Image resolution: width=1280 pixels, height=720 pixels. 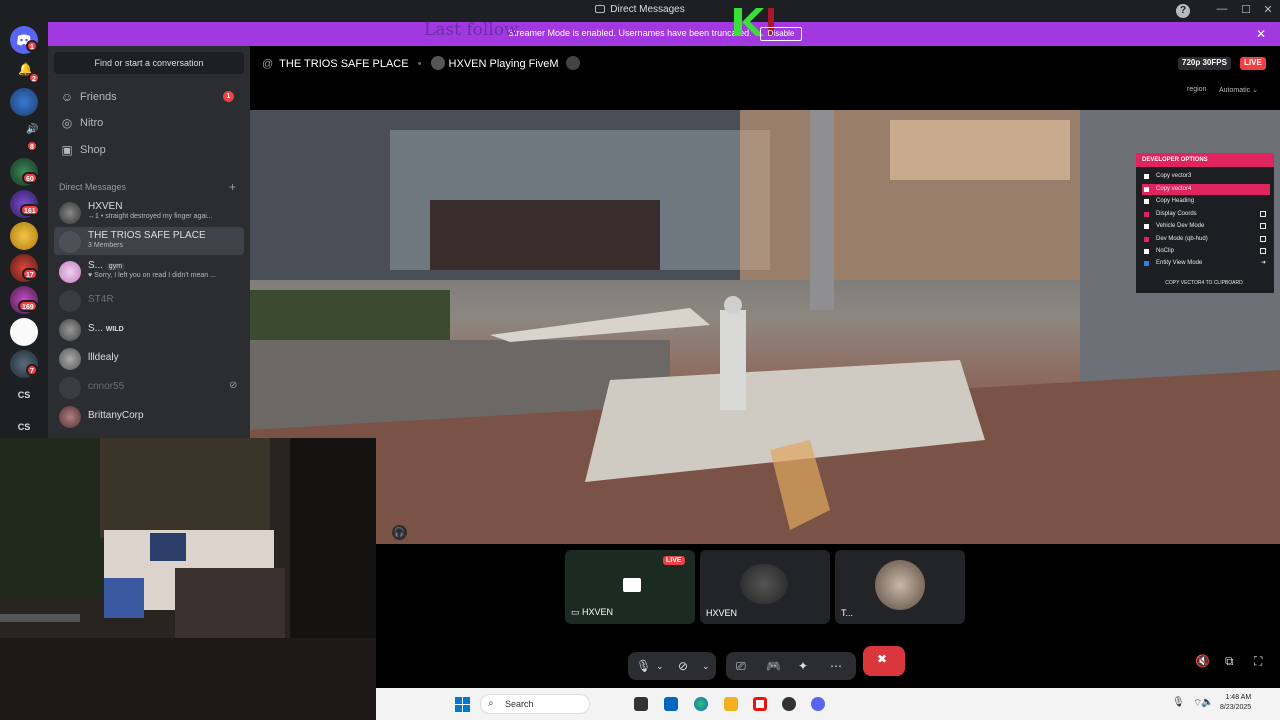 I want to click on dm-item: S... WILD, so click(x=149, y=329).